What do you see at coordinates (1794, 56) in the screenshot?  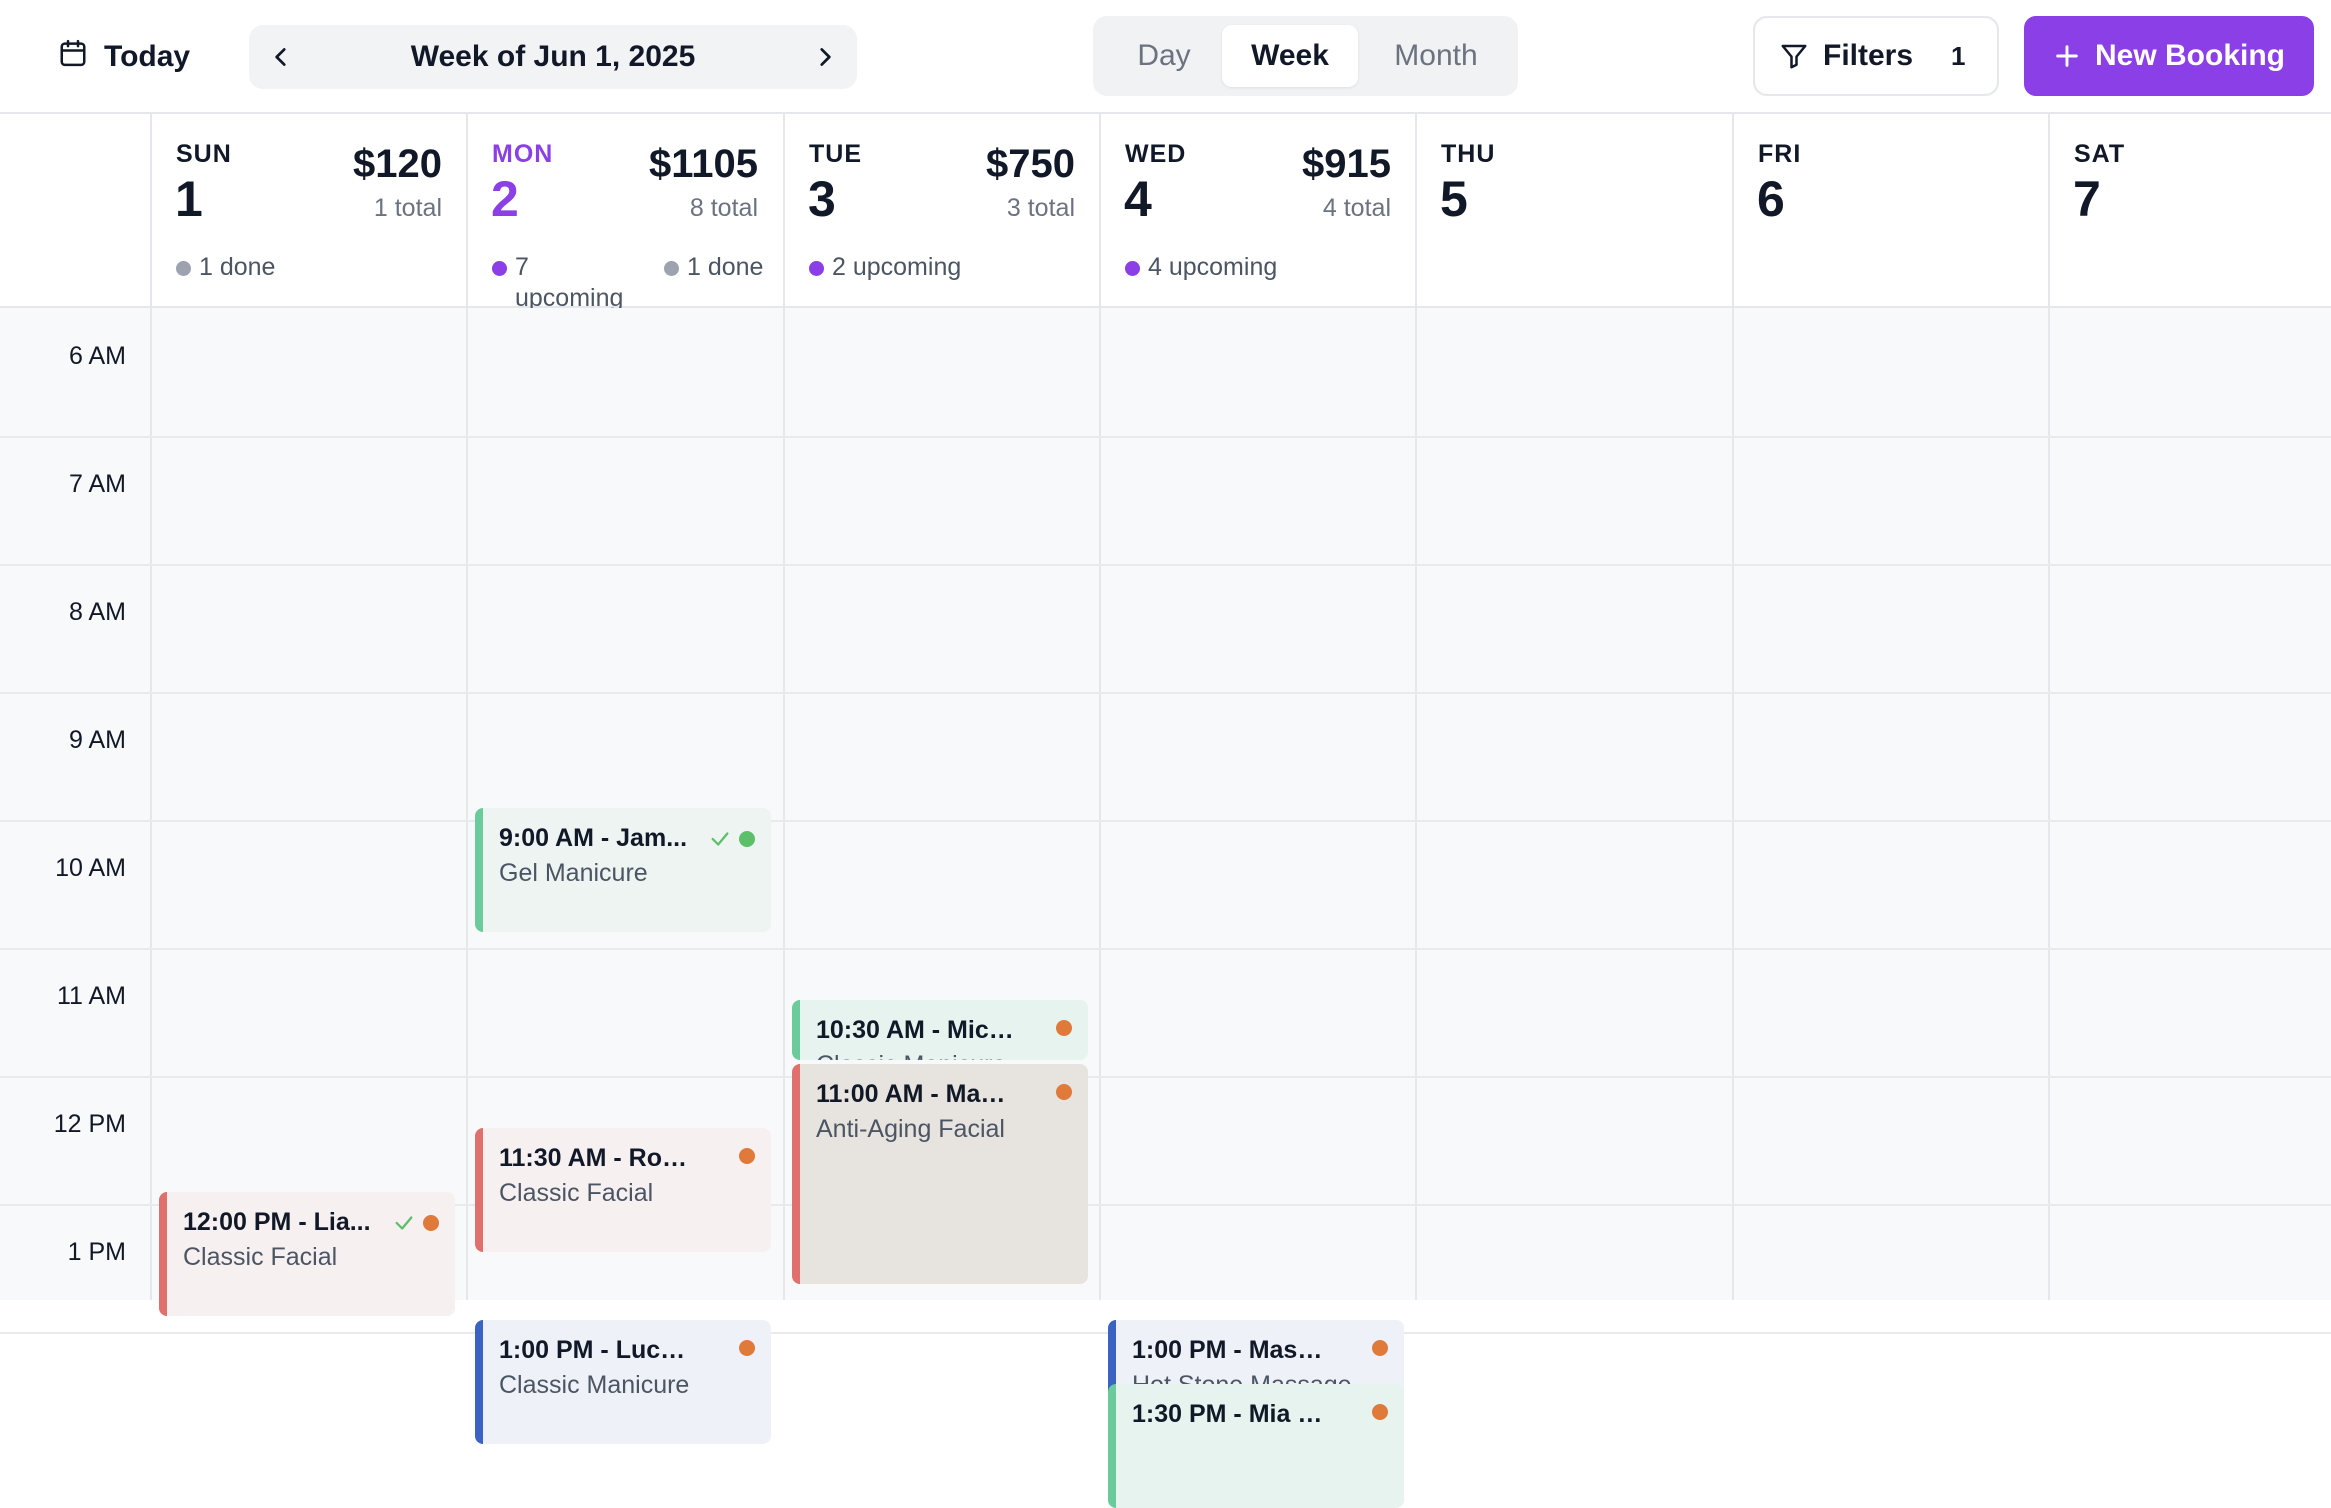 I see `filter-icon` at bounding box center [1794, 56].